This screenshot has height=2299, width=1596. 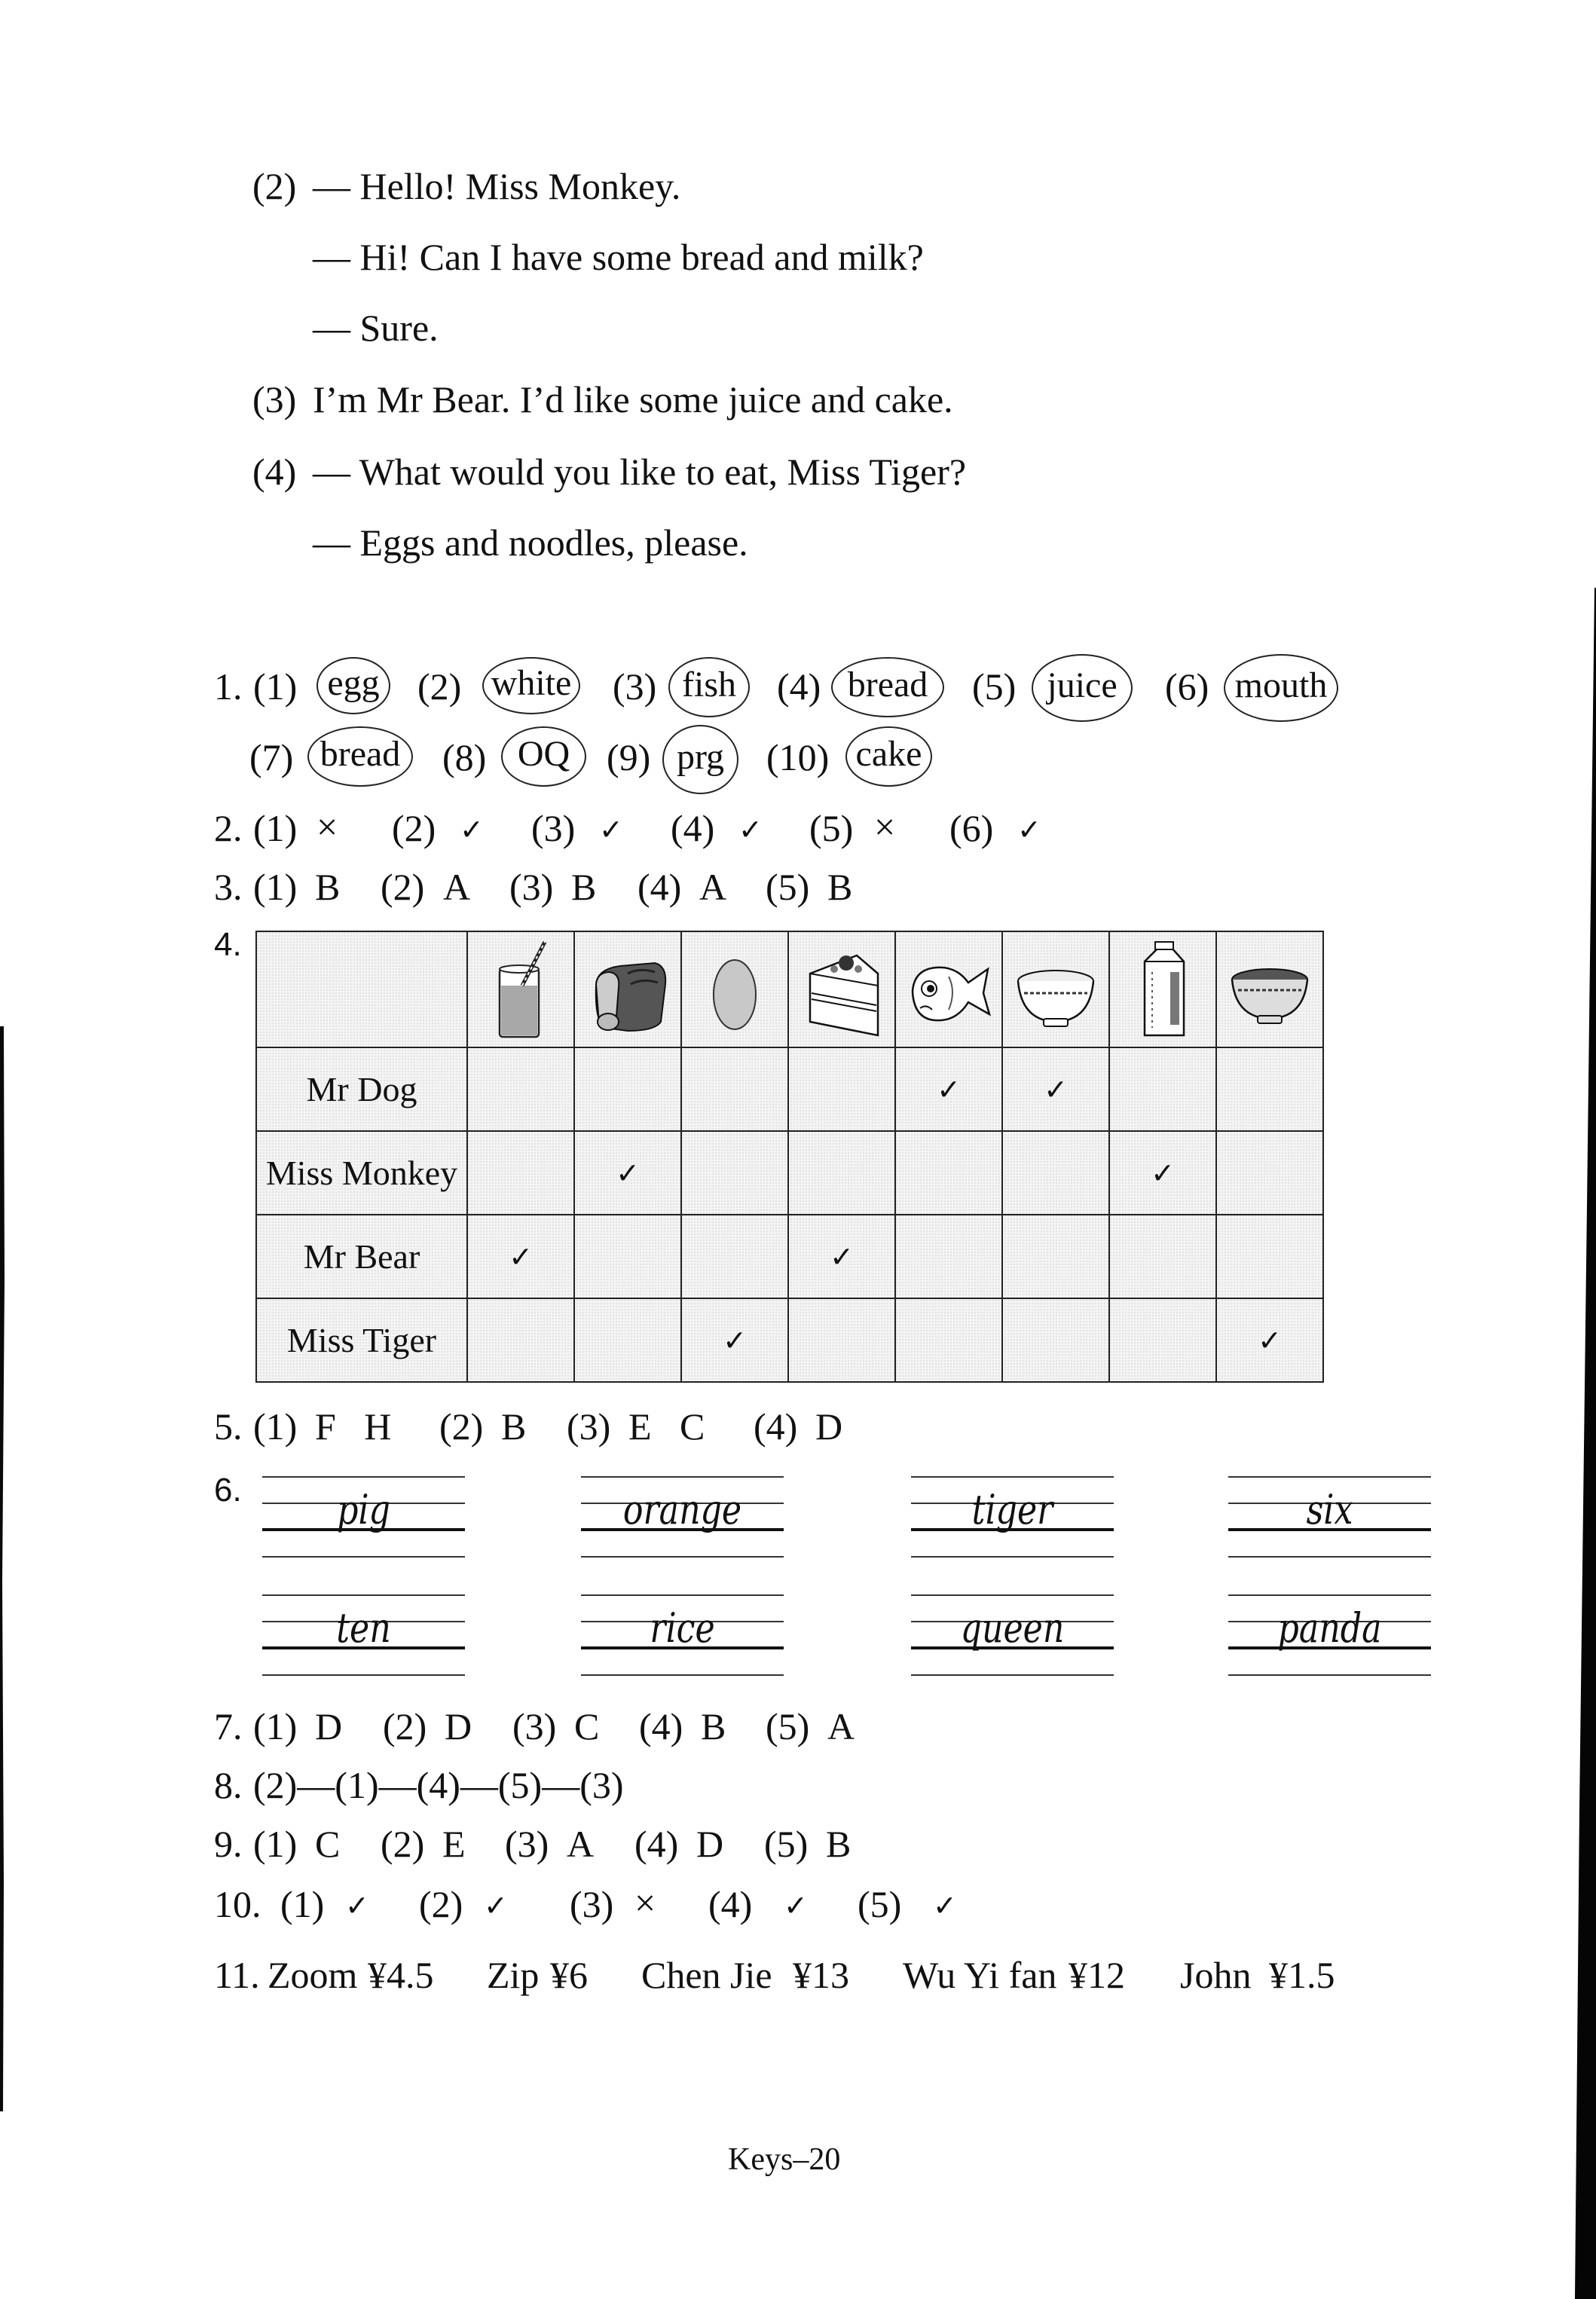 I want to click on handwriting-block: panda, so click(x=1329, y=1635).